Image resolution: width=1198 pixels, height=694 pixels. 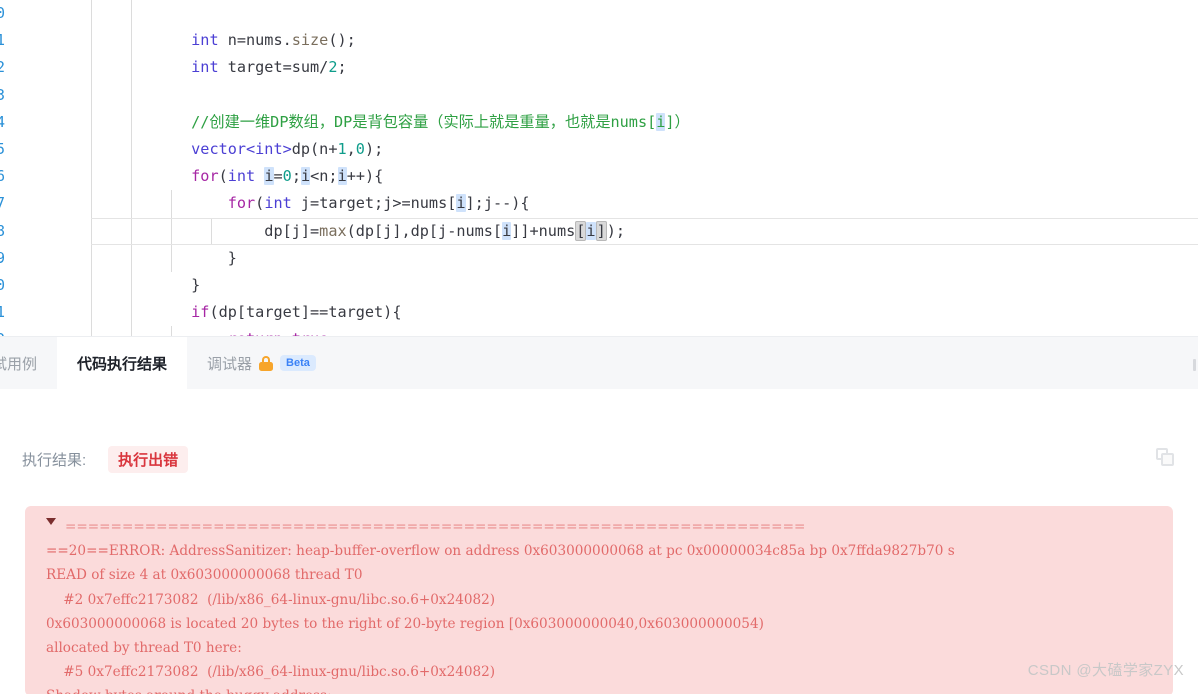 I want to click on active-line-border-top, so click(x=644, y=218).